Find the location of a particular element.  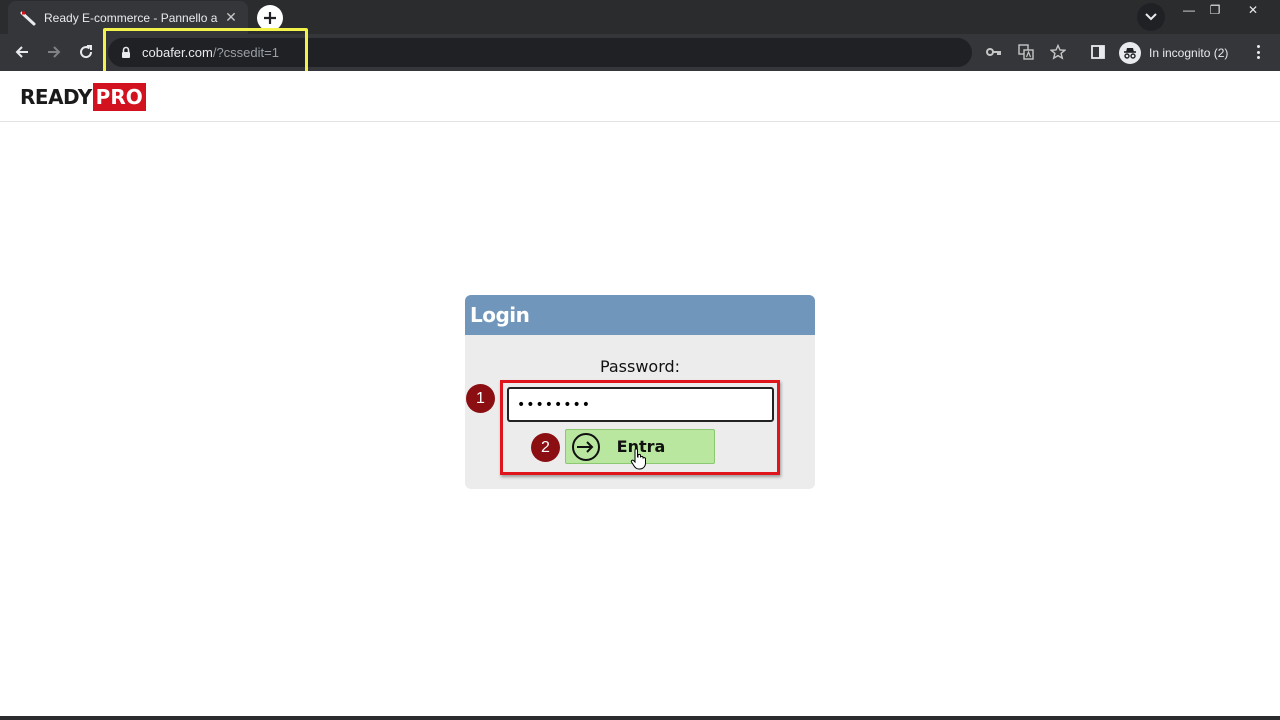

logo-pro-text: PRO is located at coordinates (119, 97).